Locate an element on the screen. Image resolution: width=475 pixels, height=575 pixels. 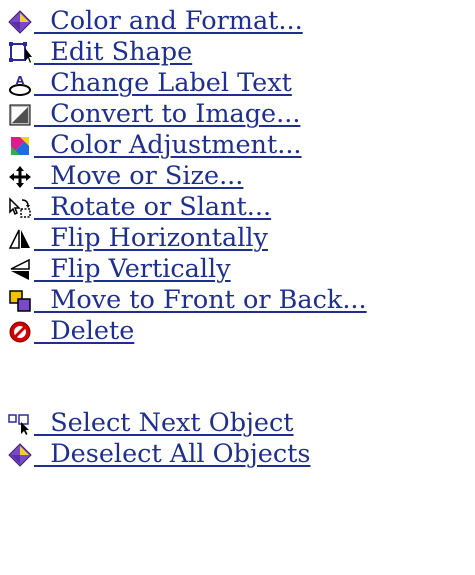
menu-item-select-next-object: Select Next Object is located at coordinates (237, 423).